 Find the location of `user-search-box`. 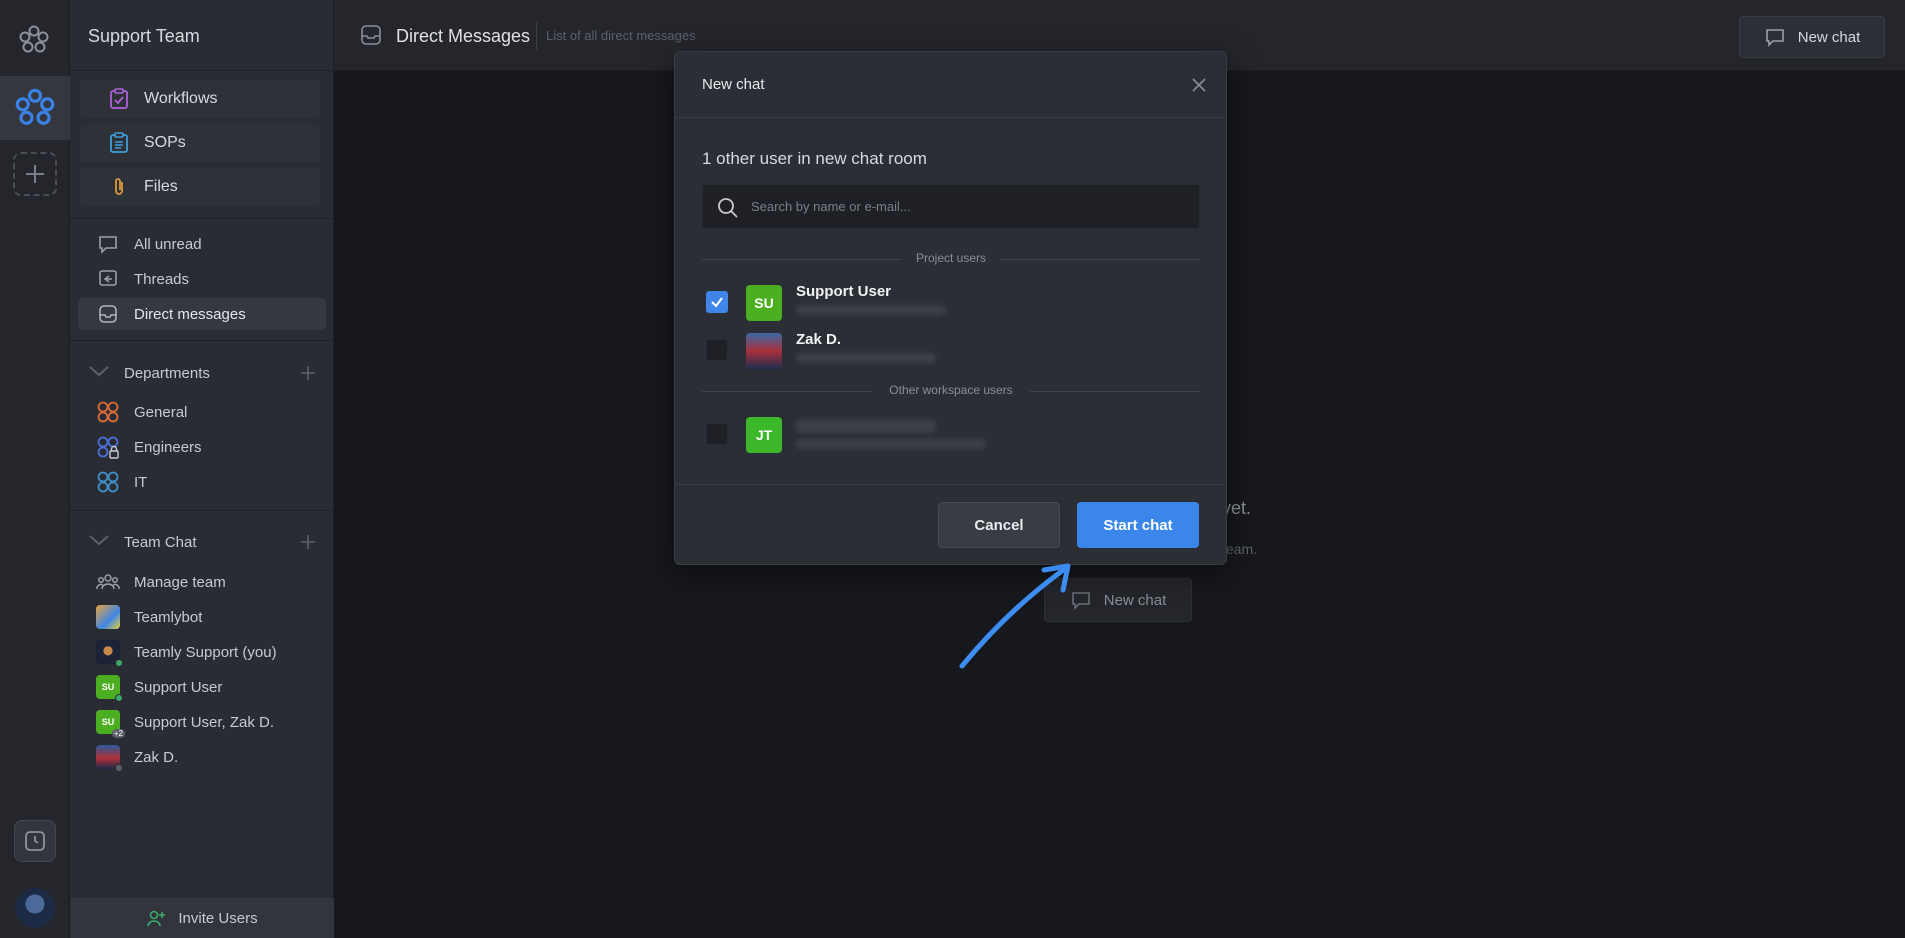

user-search-box is located at coordinates (951, 206).